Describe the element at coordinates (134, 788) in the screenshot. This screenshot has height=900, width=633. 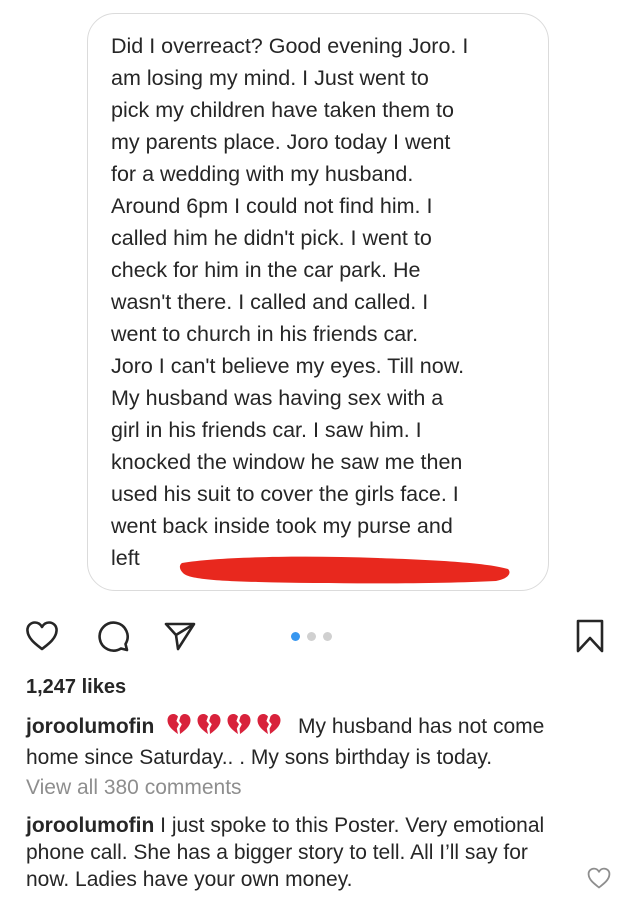
I see `view-all-comments-link: View all 380 comments` at that location.